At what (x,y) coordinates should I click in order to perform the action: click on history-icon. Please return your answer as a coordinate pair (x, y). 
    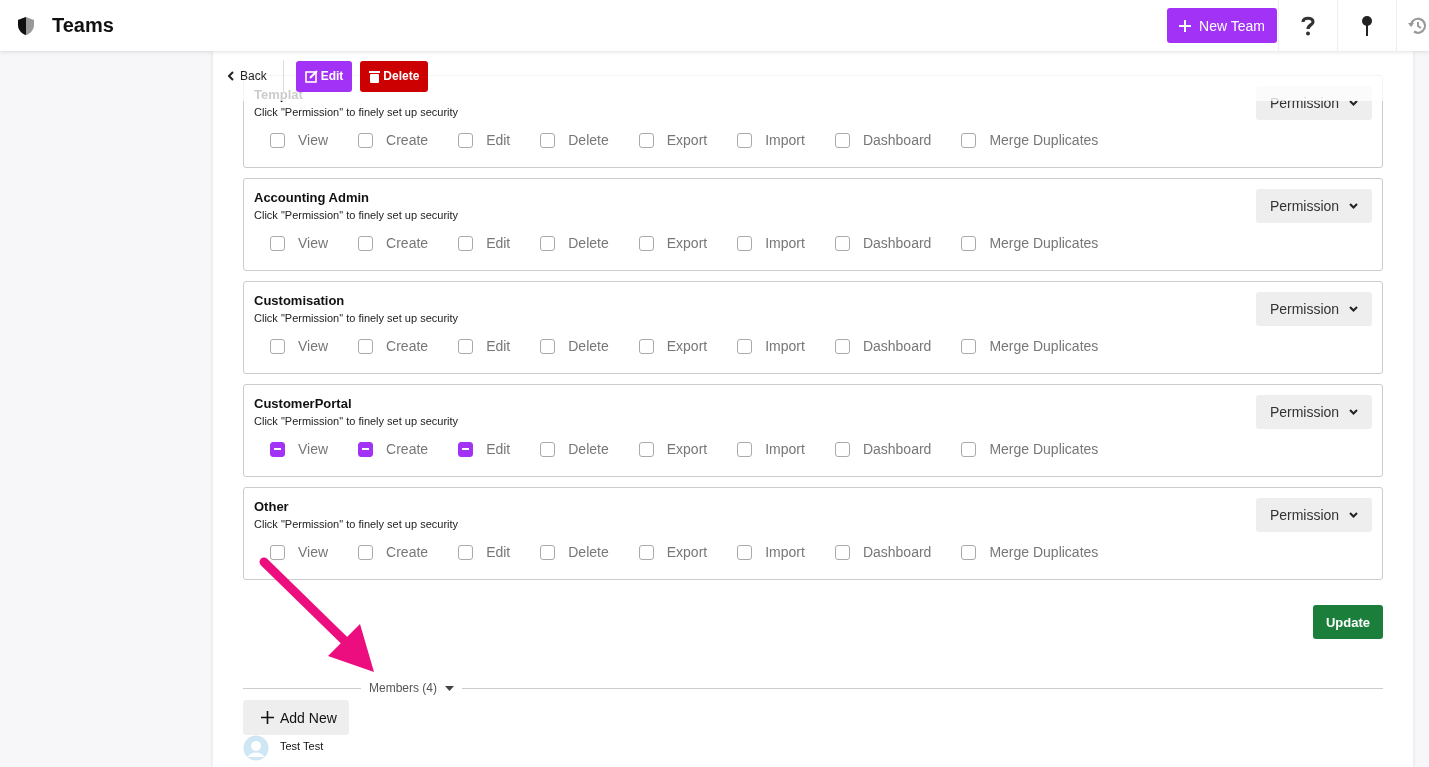
    Looking at the image, I should click on (1418, 25).